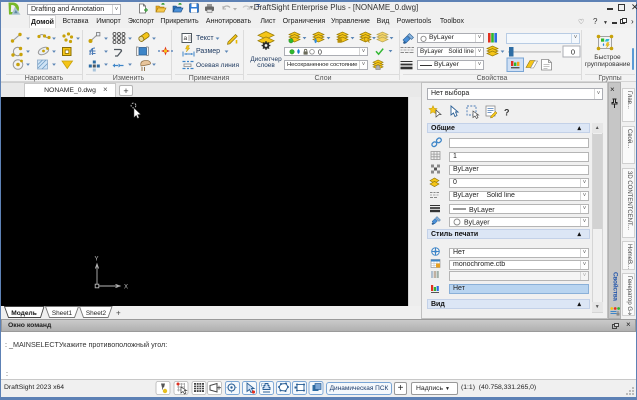  Describe the element at coordinates (126, 288) in the screenshot. I see `svg-text: X` at that location.